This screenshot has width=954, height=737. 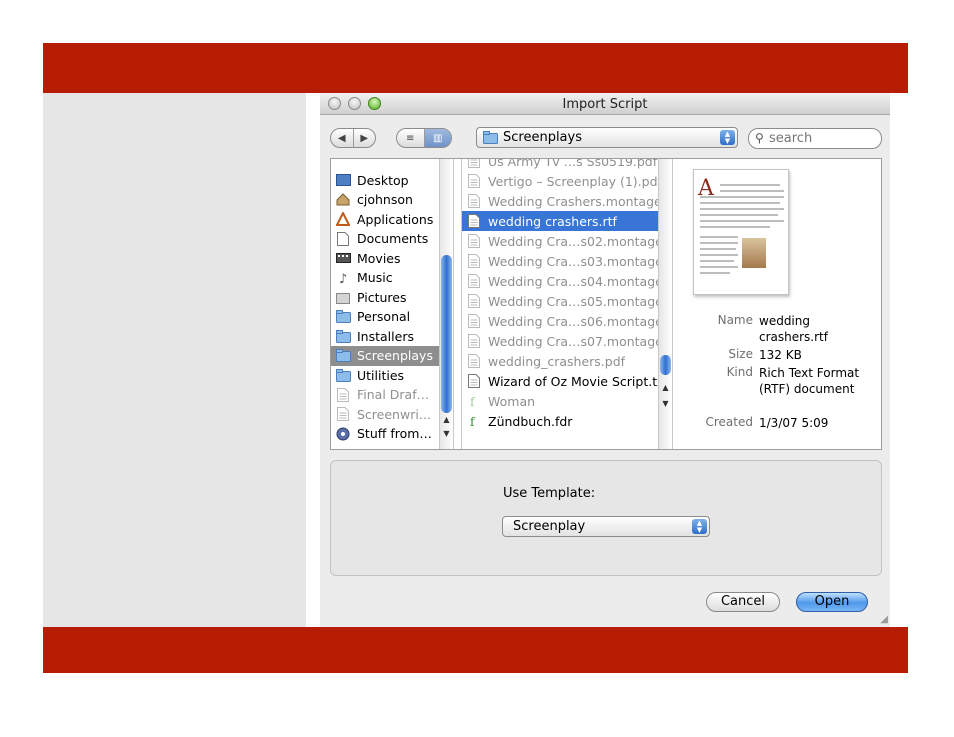 I want to click on template-select: Screenplay ▲ ▼, so click(x=606, y=526).